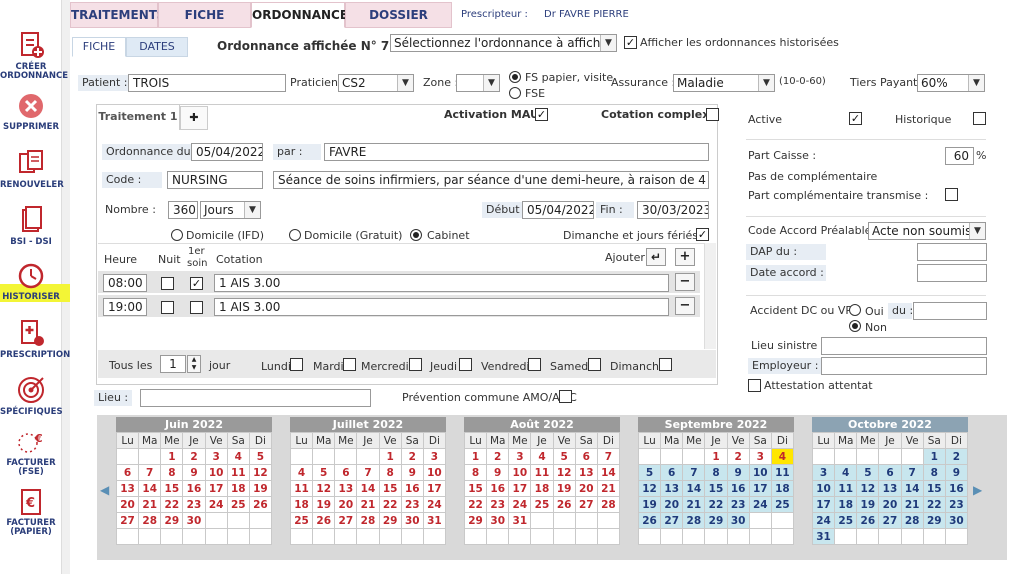  I want to click on accident-date-field, so click(950, 311).